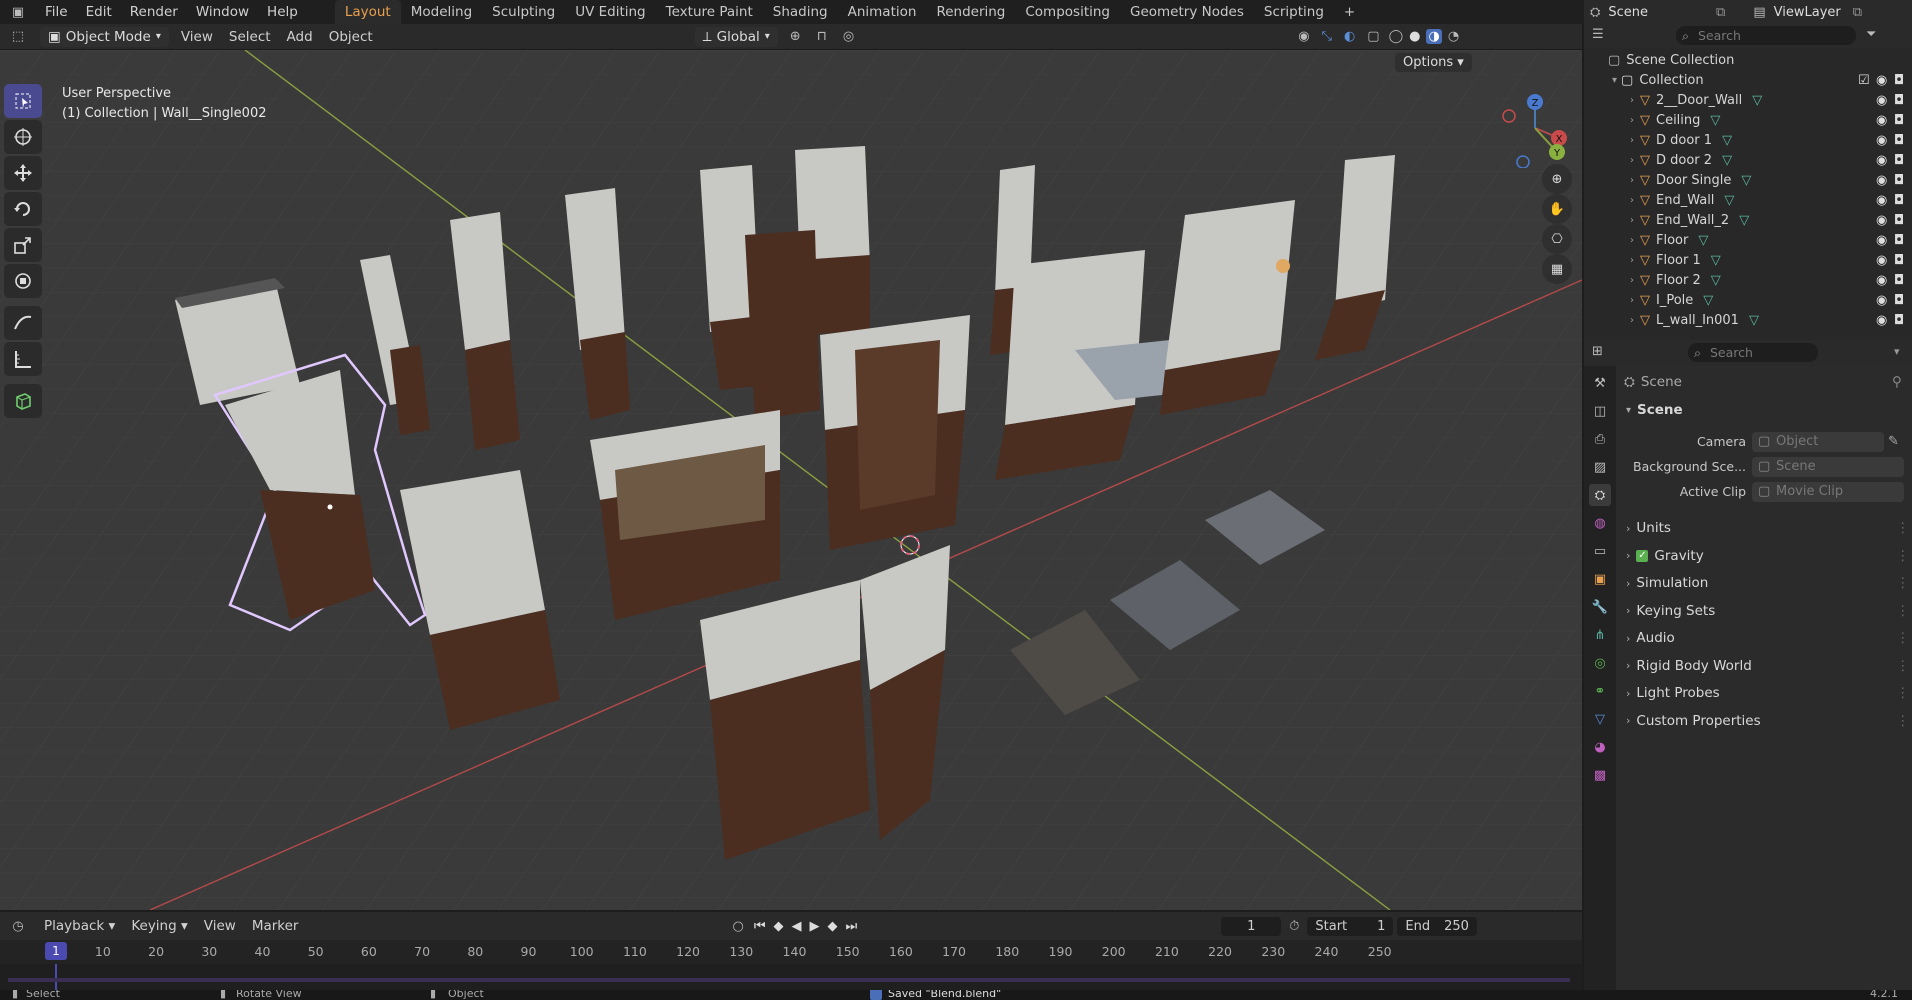  I want to click on visibility-icon: ◉, so click(1303, 36).